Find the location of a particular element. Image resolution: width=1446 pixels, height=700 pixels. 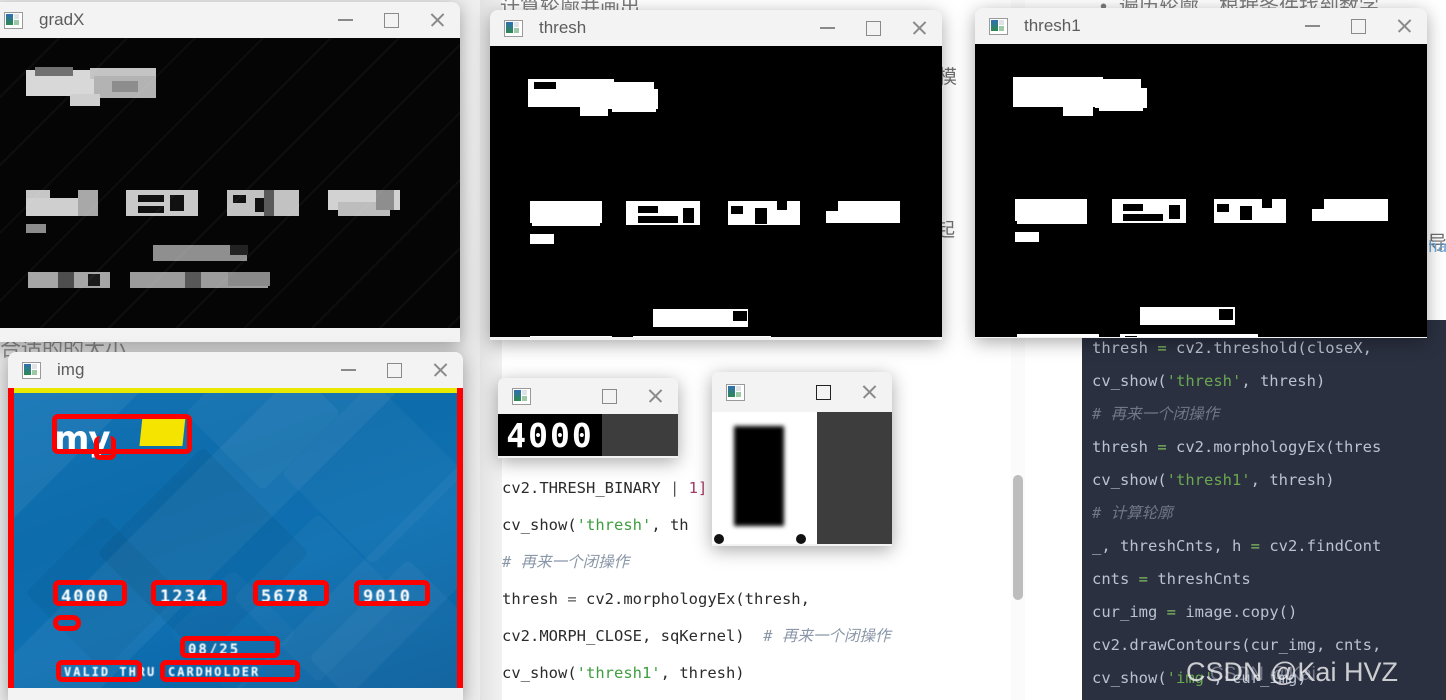

code-line: thresh = cv2.morphologyEx(thres is located at coordinates (1269, 447).